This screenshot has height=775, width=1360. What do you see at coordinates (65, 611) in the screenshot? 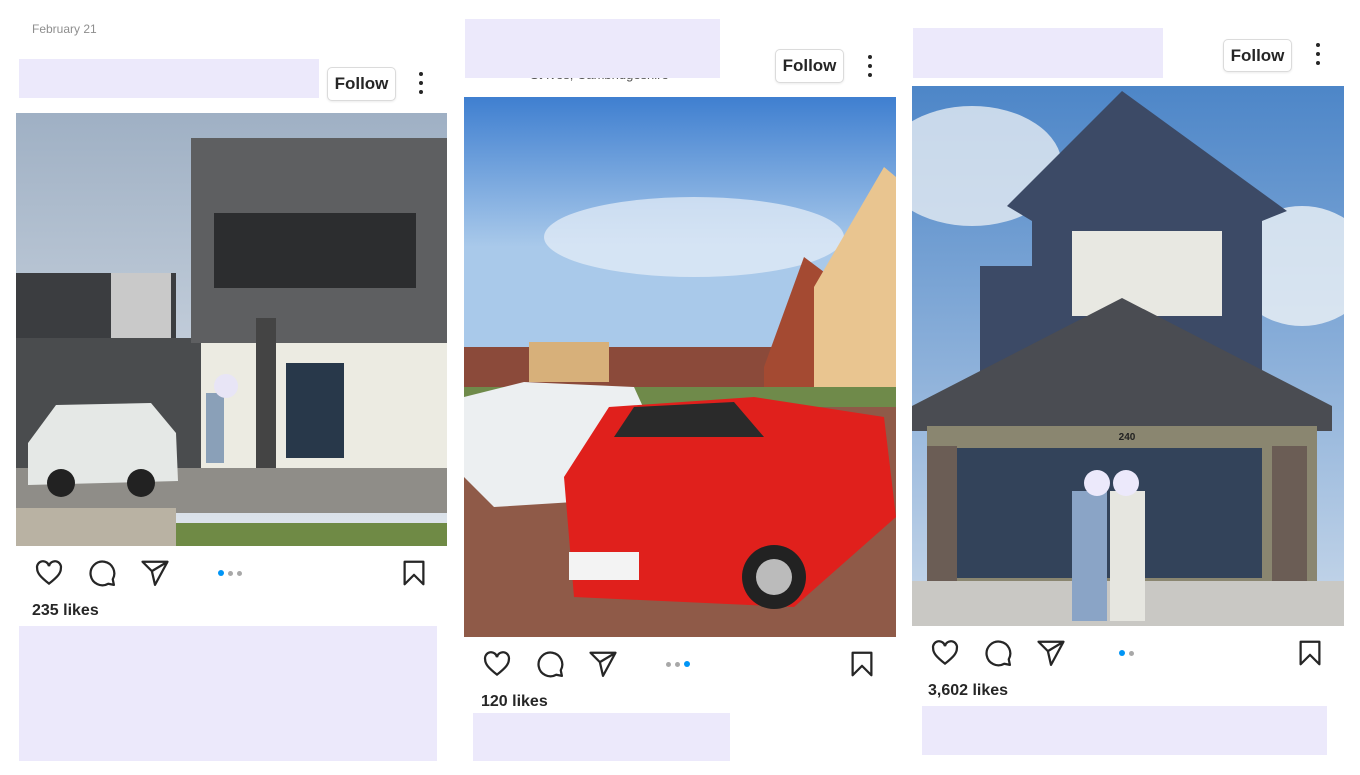
I see `likes-count: 235 likes` at bounding box center [65, 611].